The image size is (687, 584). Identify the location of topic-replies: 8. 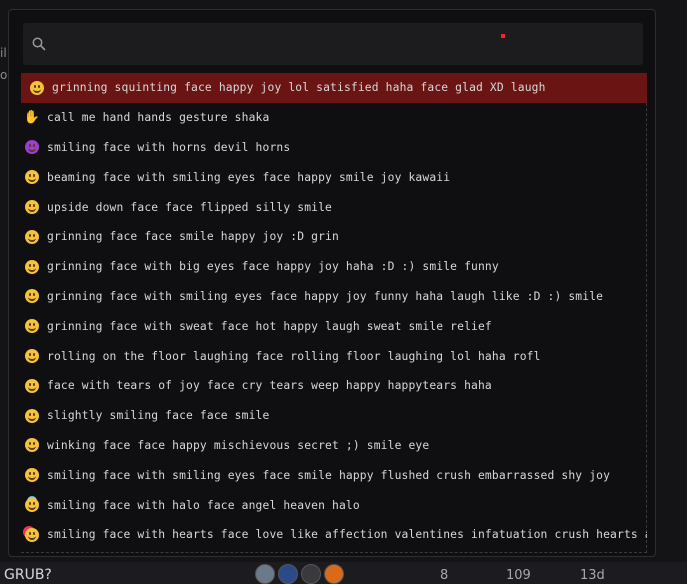
(444, 575).